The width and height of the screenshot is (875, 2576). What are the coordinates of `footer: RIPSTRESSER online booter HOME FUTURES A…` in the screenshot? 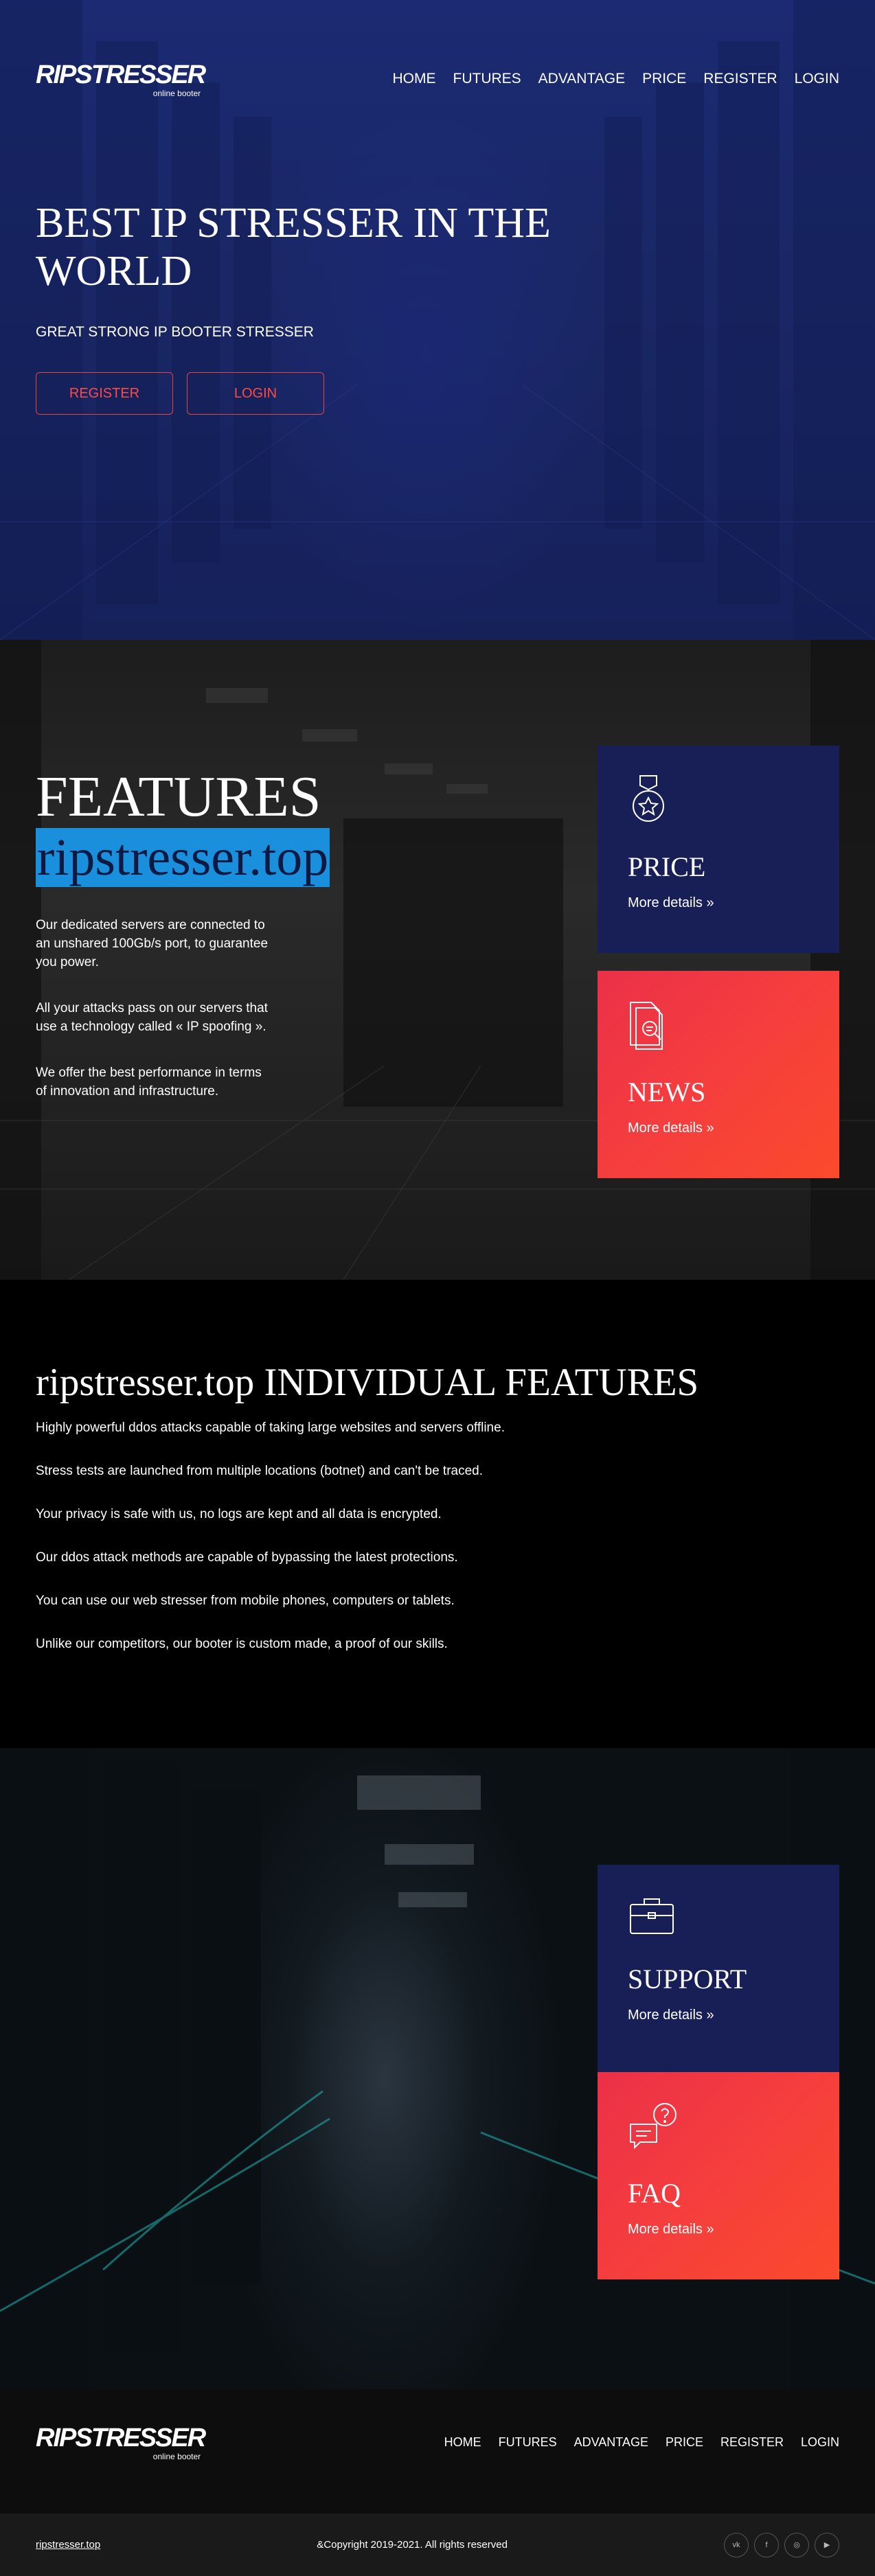 It's located at (437, 2451).